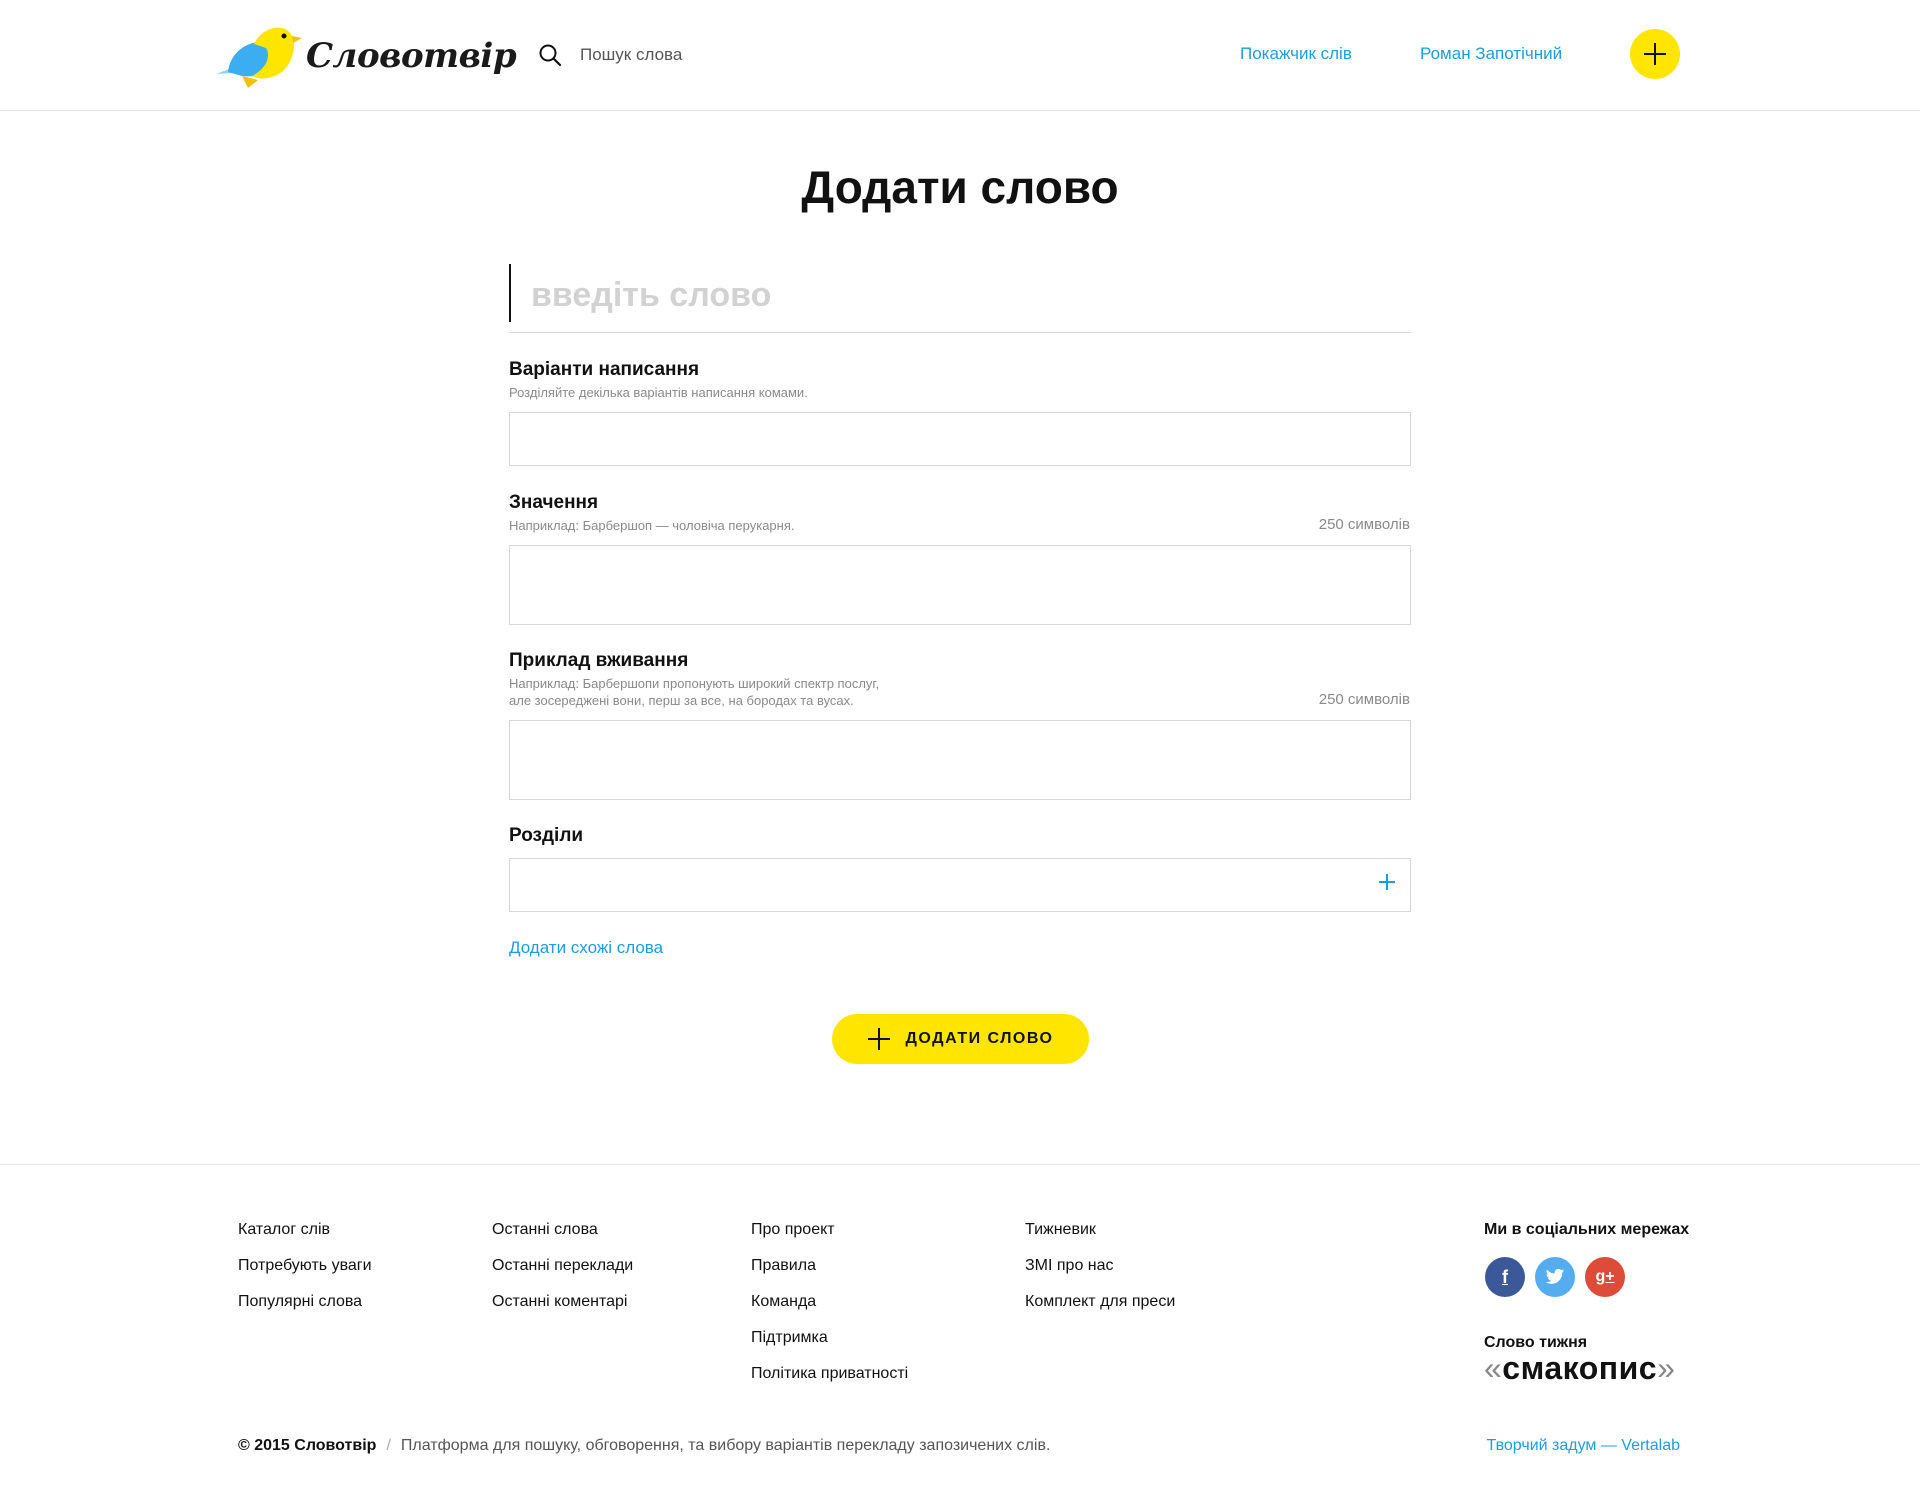 The image size is (1920, 1491). Describe the element at coordinates (730, 55) in the screenshot. I see `search-input` at that location.